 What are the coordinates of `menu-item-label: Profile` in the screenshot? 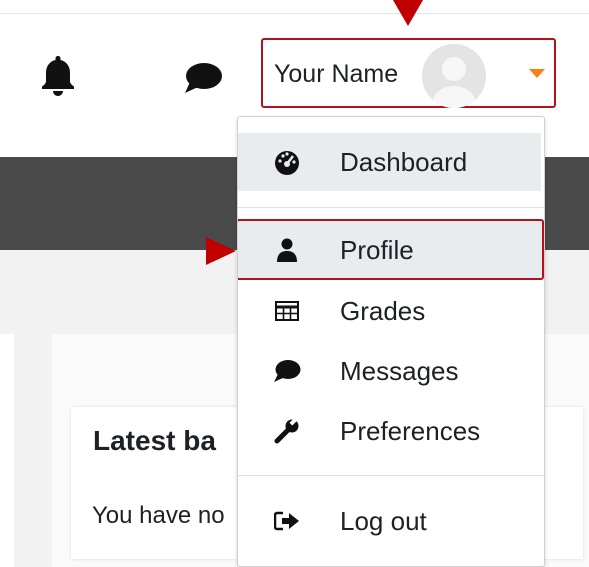 It's located at (377, 250).